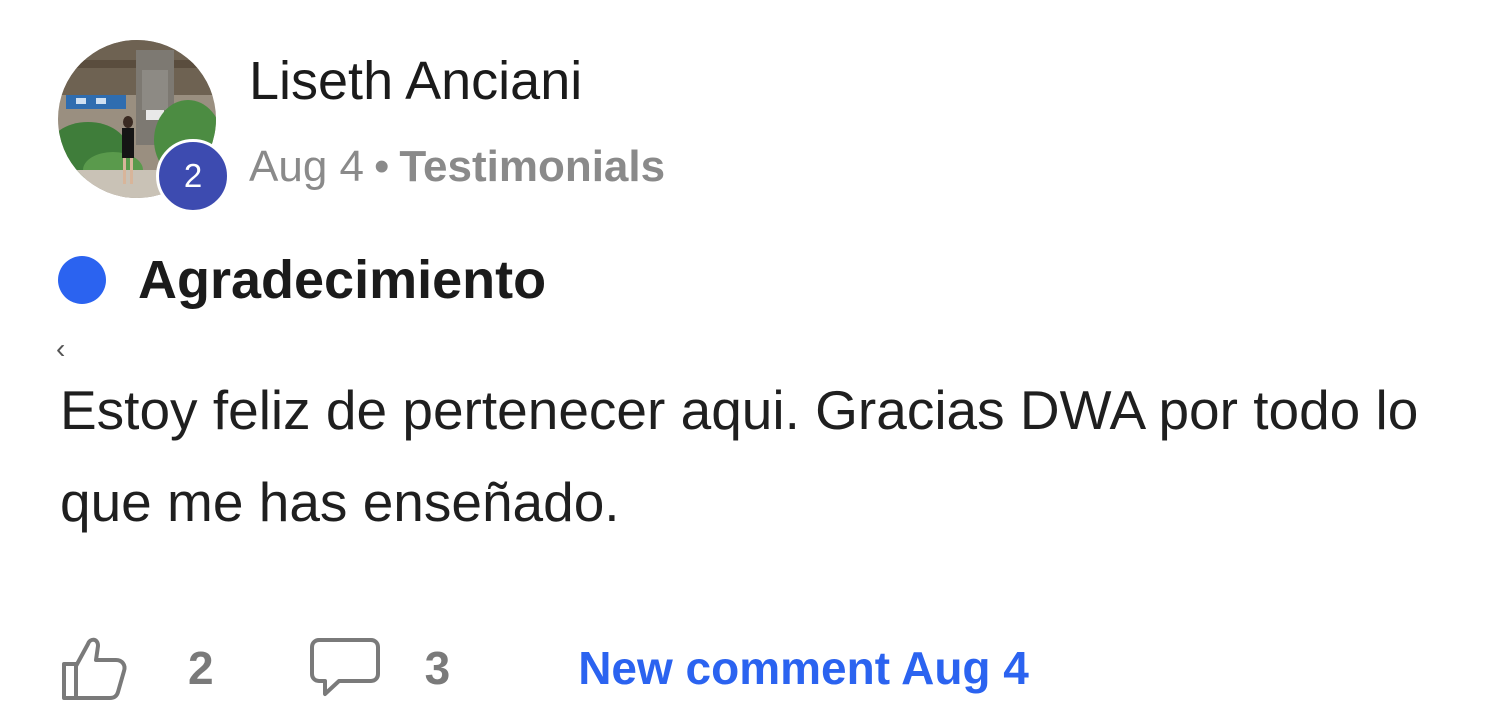 Image resolution: width=1500 pixels, height=728 pixels. What do you see at coordinates (437, 668) in the screenshot?
I see `comment-count: 3` at bounding box center [437, 668].